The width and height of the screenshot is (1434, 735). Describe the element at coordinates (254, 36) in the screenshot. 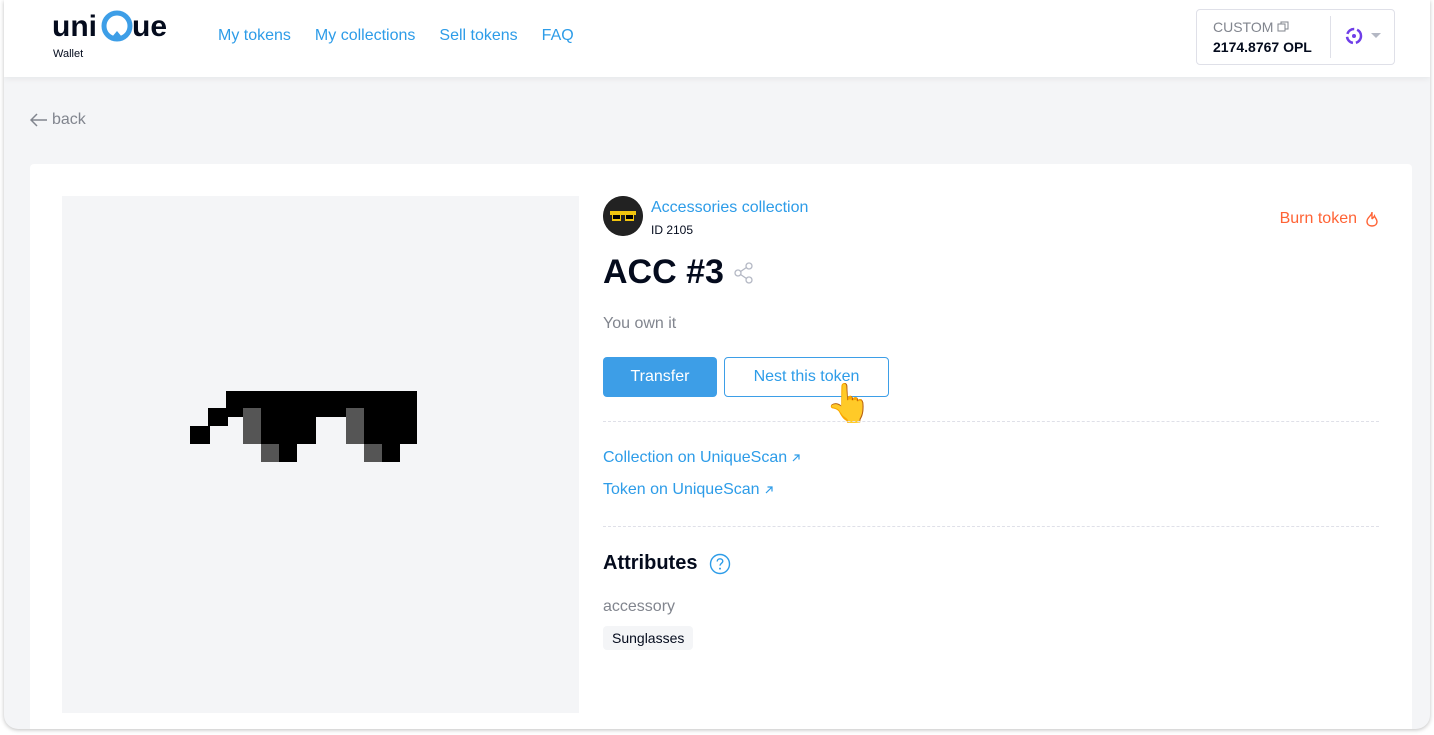

I see `nav-my-tokens: My tokens` at that location.